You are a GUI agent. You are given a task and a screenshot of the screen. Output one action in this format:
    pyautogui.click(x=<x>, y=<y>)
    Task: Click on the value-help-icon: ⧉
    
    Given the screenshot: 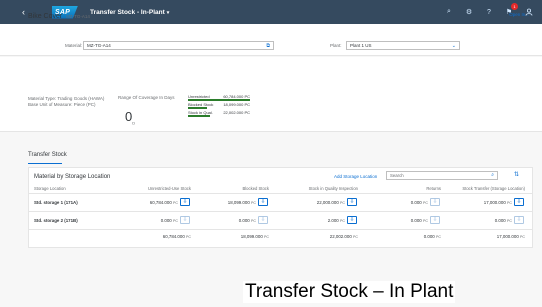 What is the action you would take?
    pyautogui.click(x=268, y=46)
    